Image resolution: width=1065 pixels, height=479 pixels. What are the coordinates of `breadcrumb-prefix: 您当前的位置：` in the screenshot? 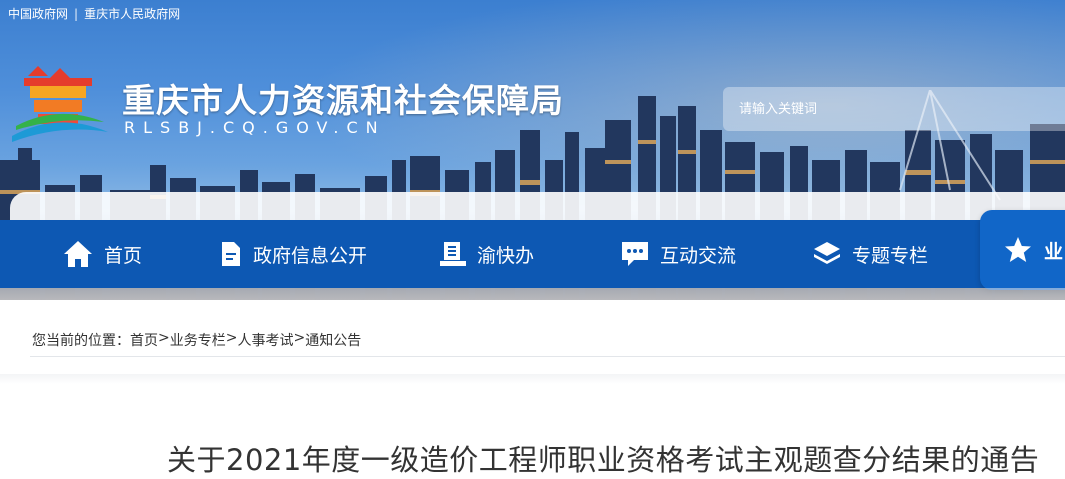 It's located at (81, 341).